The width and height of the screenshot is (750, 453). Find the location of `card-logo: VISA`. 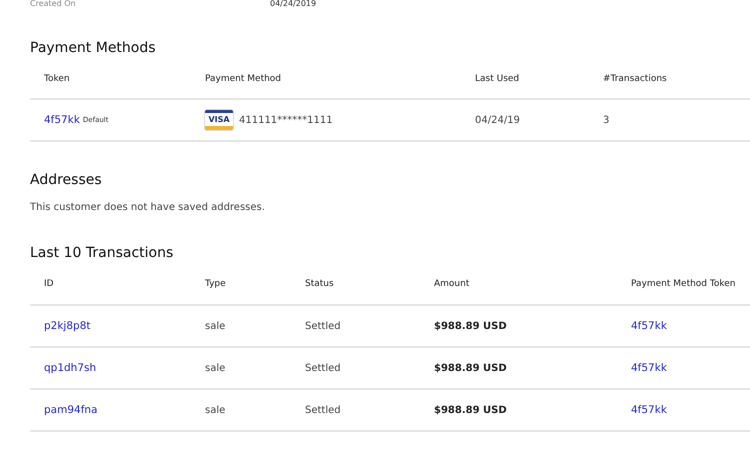

card-logo: VISA is located at coordinates (219, 120).